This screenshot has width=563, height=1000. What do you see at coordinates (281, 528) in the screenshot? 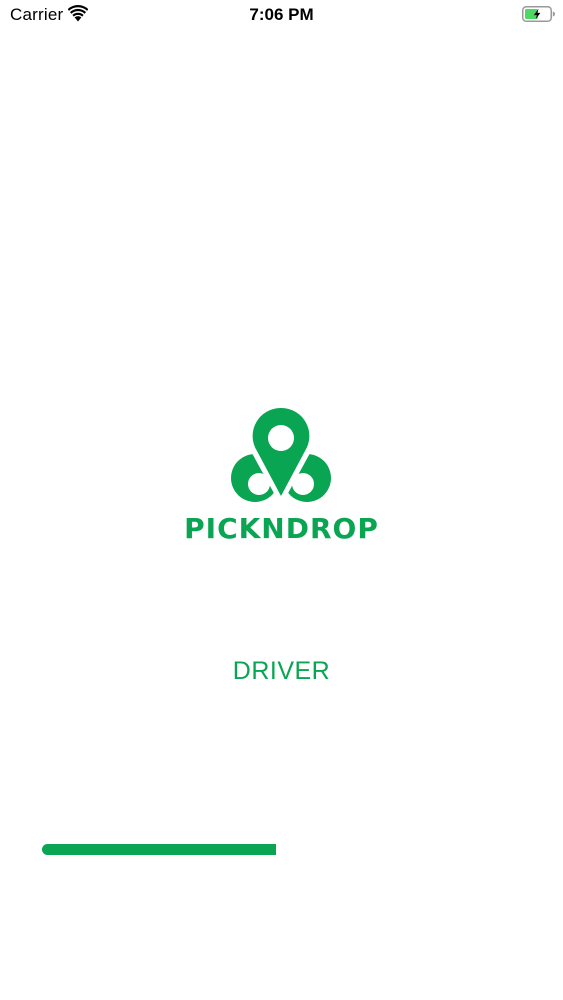
I see `brand-name: PICKNDROP` at bounding box center [281, 528].